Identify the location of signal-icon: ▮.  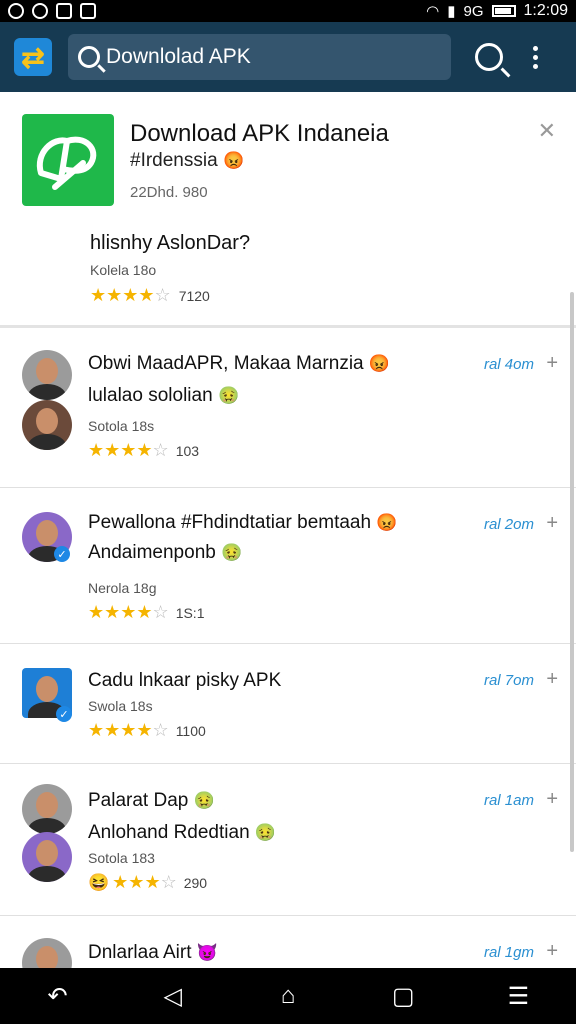
(451, 11).